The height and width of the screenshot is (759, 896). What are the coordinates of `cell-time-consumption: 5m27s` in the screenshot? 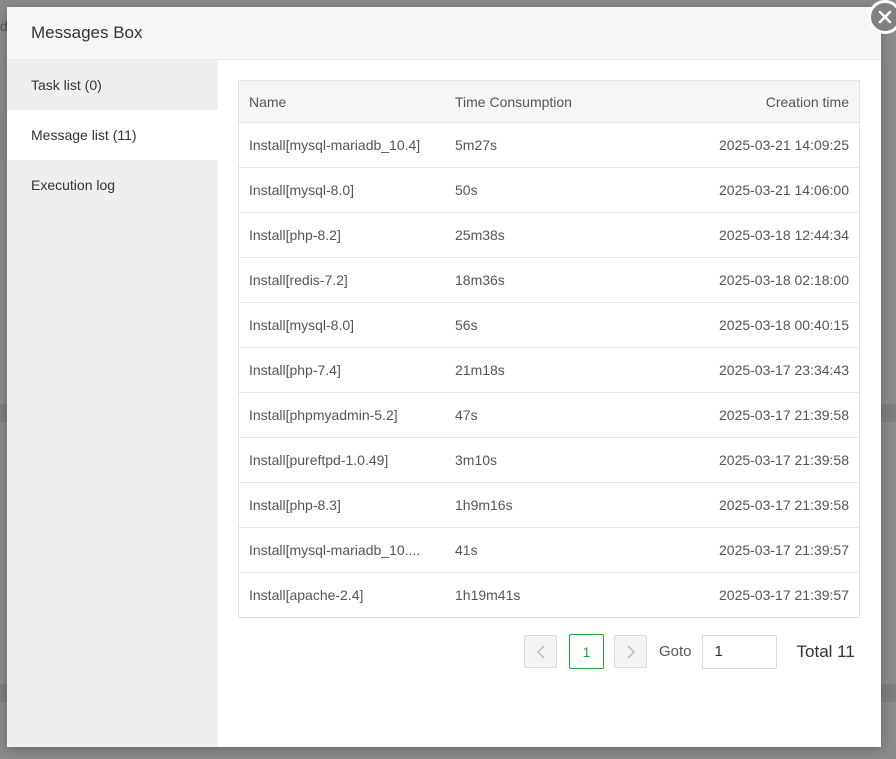 It's located at (545, 145).